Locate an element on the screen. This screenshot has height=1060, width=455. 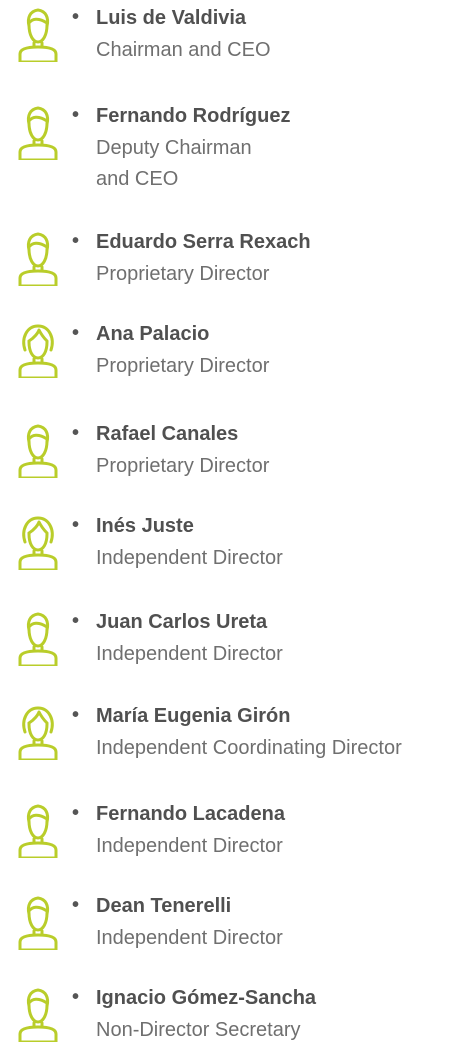
member-name: María Eugenia Girón is located at coordinates (193, 716).